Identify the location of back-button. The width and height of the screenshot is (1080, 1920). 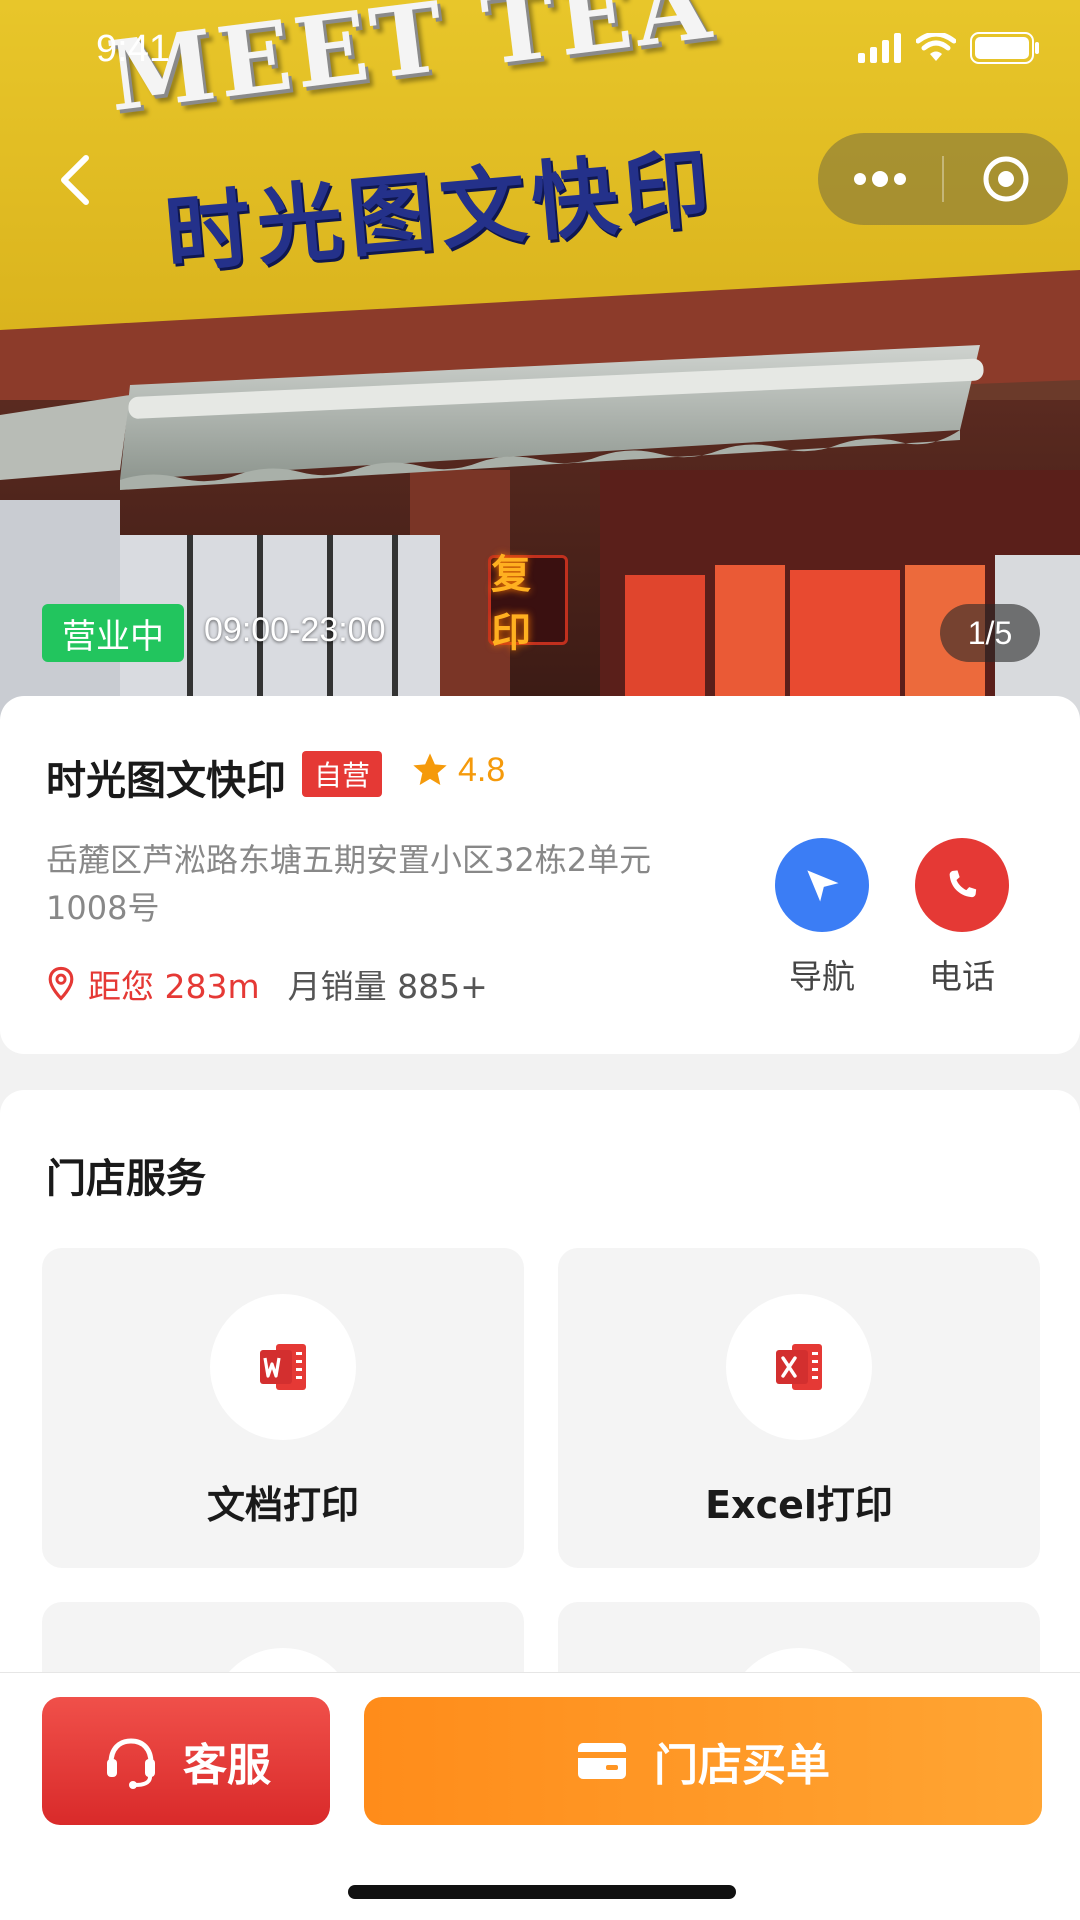
(75, 180).